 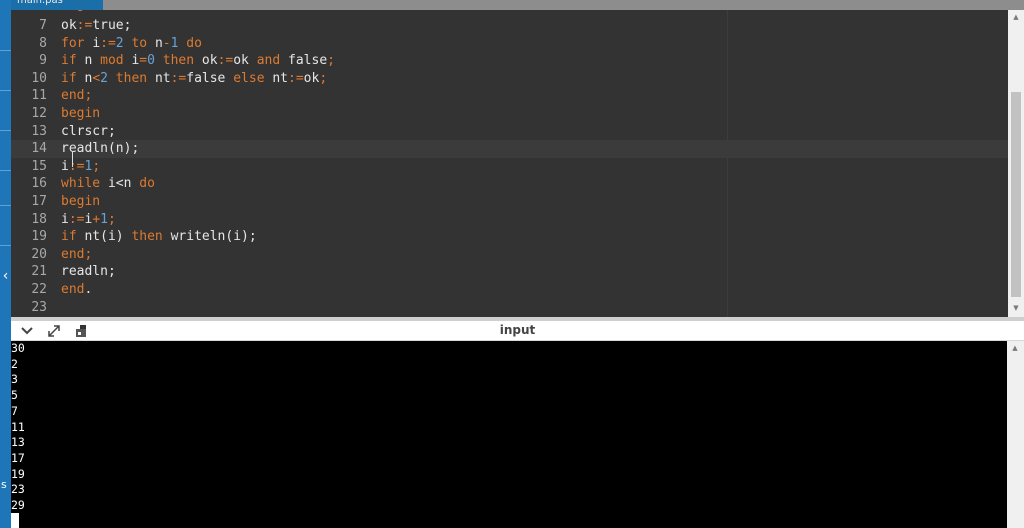 What do you see at coordinates (39, 113) in the screenshot?
I see `line-number: 12` at bounding box center [39, 113].